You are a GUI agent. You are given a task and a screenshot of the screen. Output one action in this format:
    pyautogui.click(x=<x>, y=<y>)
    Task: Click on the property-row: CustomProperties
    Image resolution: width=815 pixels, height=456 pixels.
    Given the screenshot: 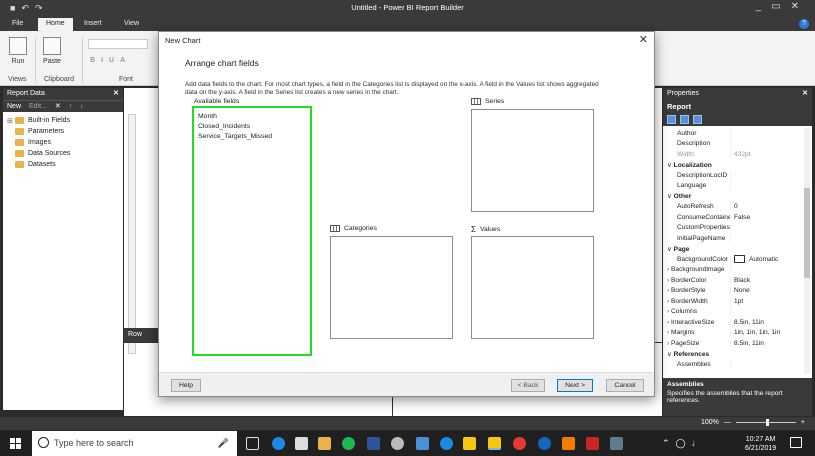 What is the action you would take?
    pyautogui.click(x=733, y=228)
    